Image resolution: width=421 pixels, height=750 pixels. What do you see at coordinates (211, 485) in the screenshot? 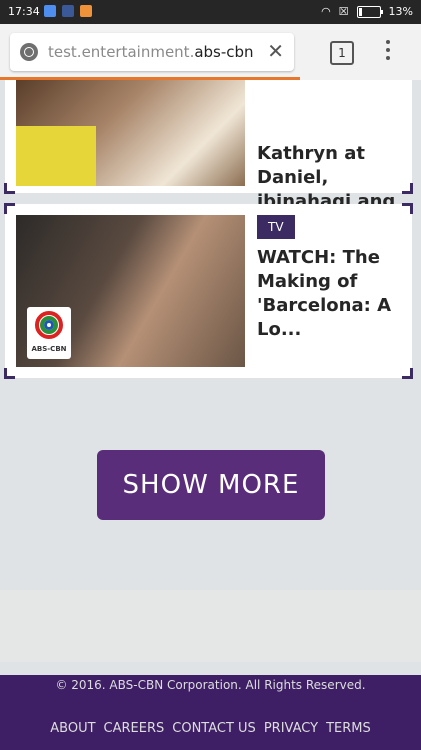
I see `show-more-button: SHOW MORE` at bounding box center [211, 485].